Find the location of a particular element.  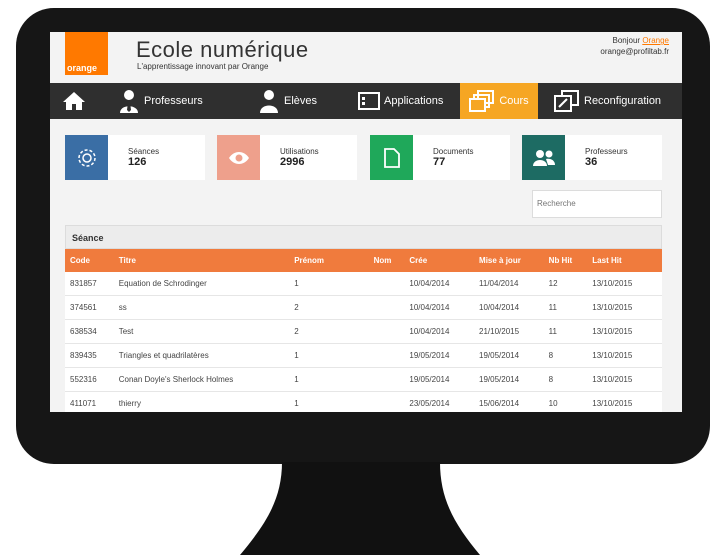

greeting-prefix: Bonjour is located at coordinates (626, 40).